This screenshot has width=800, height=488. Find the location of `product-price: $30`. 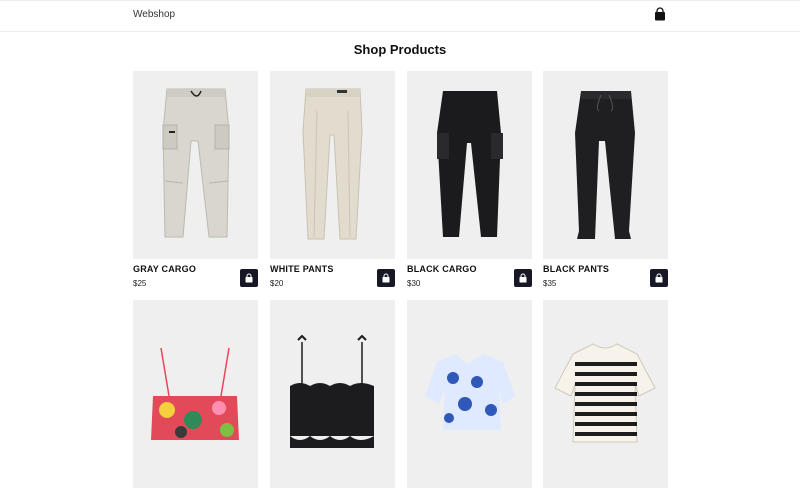

product-price: $30 is located at coordinates (414, 283).